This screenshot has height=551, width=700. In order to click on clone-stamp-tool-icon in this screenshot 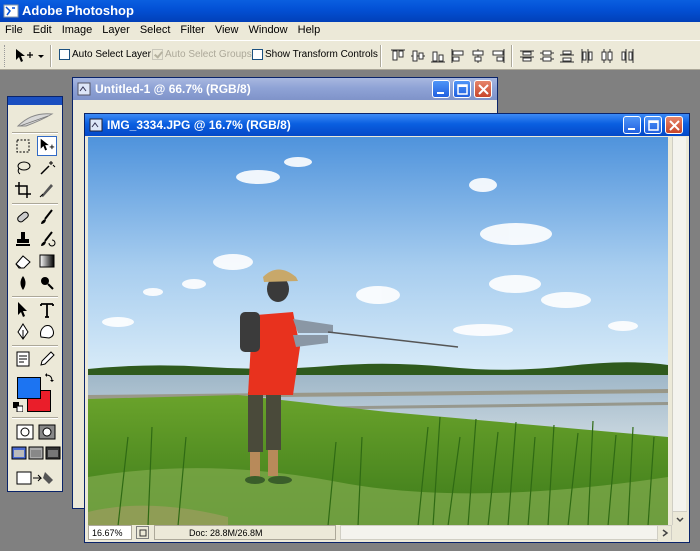, I will do `click(23, 239)`.